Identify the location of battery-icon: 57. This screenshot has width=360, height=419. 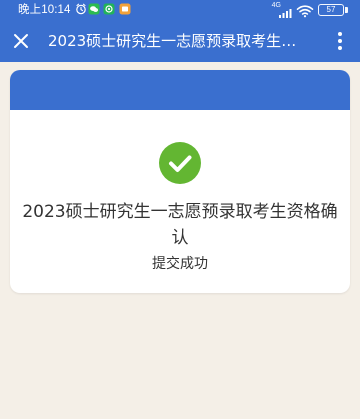
(333, 10).